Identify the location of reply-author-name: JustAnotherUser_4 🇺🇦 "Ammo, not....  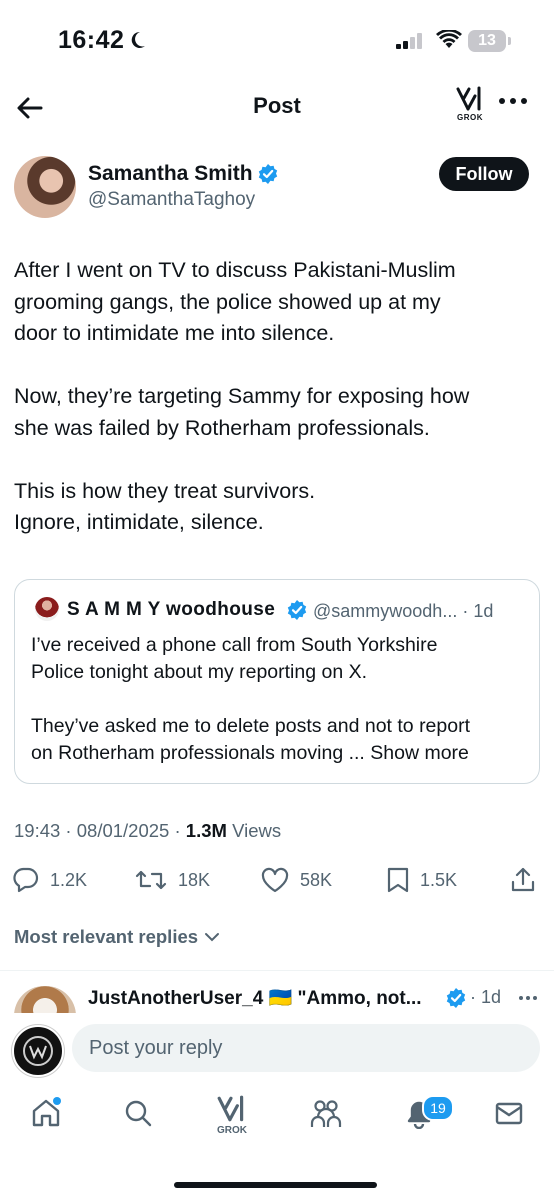
(255, 998).